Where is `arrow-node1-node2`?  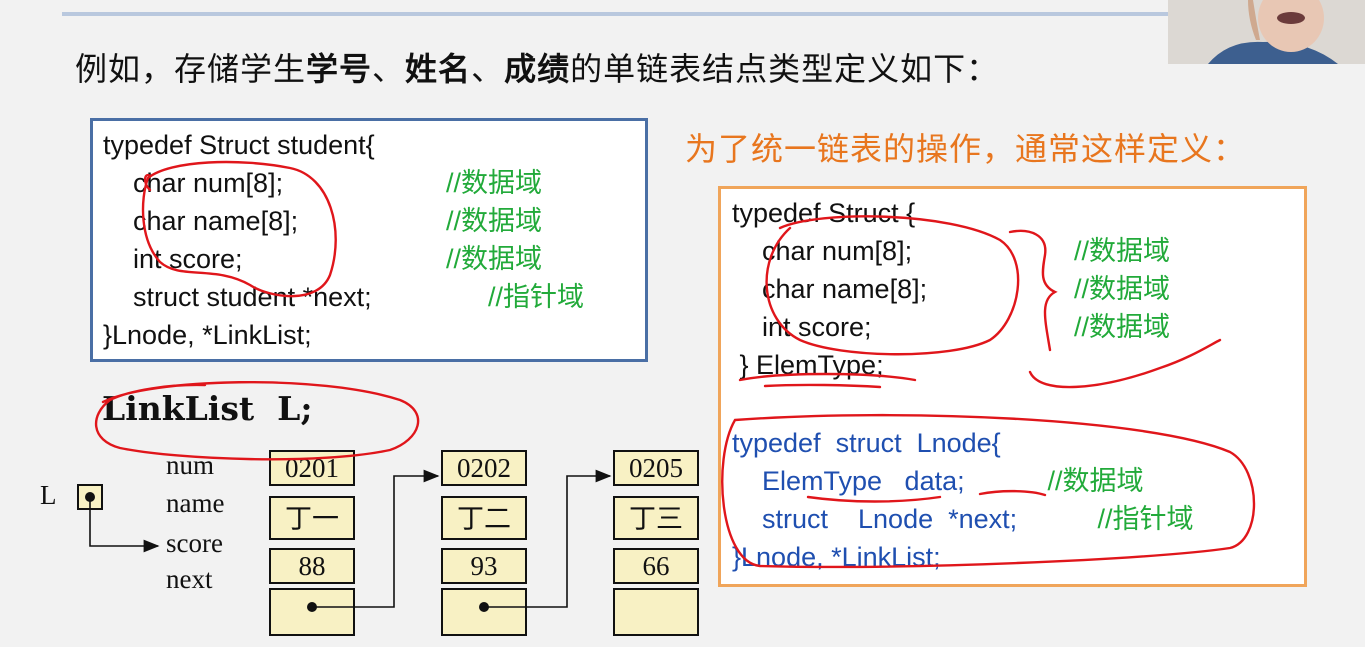 arrow-node1-node2 is located at coordinates (376, 538).